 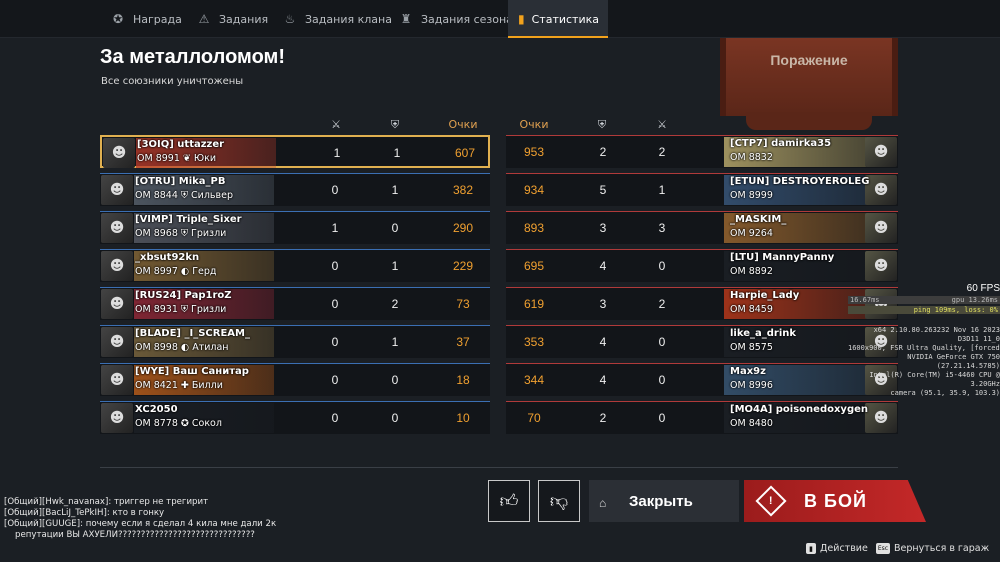 What do you see at coordinates (702, 303) in the screenshot?
I see `enemy-row: ☻ Harpie_Lady ОМ 8459 619 3 2` at bounding box center [702, 303].